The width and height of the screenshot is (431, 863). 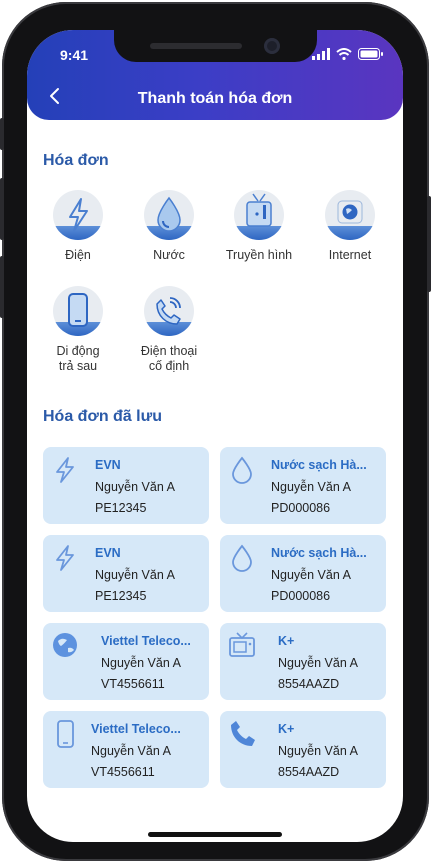 I want to click on category-label: Internet, so click(x=350, y=255).